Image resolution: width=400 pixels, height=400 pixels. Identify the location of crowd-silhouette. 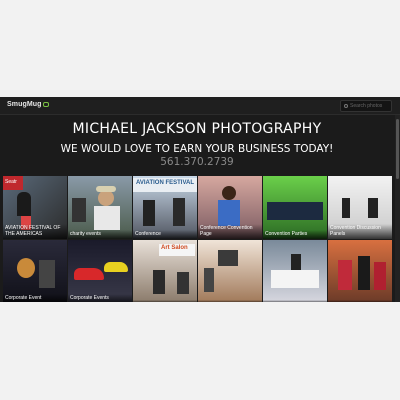
(295, 211).